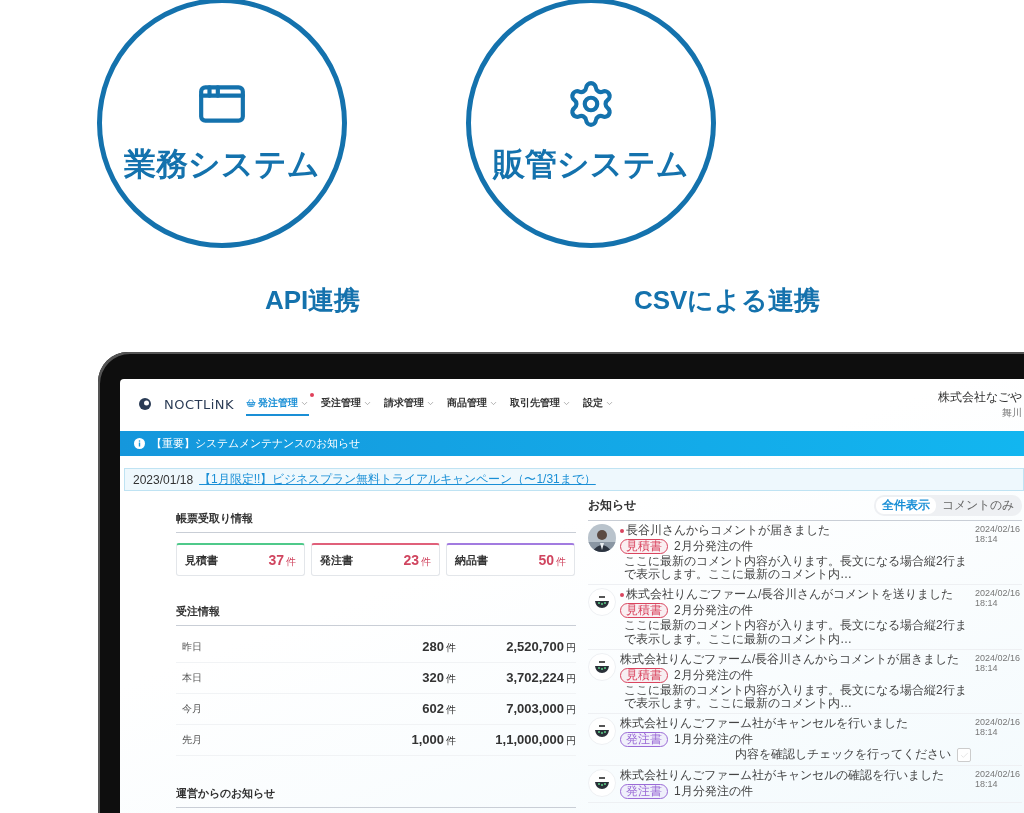 Image resolution: width=1024 pixels, height=813 pixels. Describe the element at coordinates (410, 404) in the screenshot. I see `nav-tab: 請求管理` at that location.